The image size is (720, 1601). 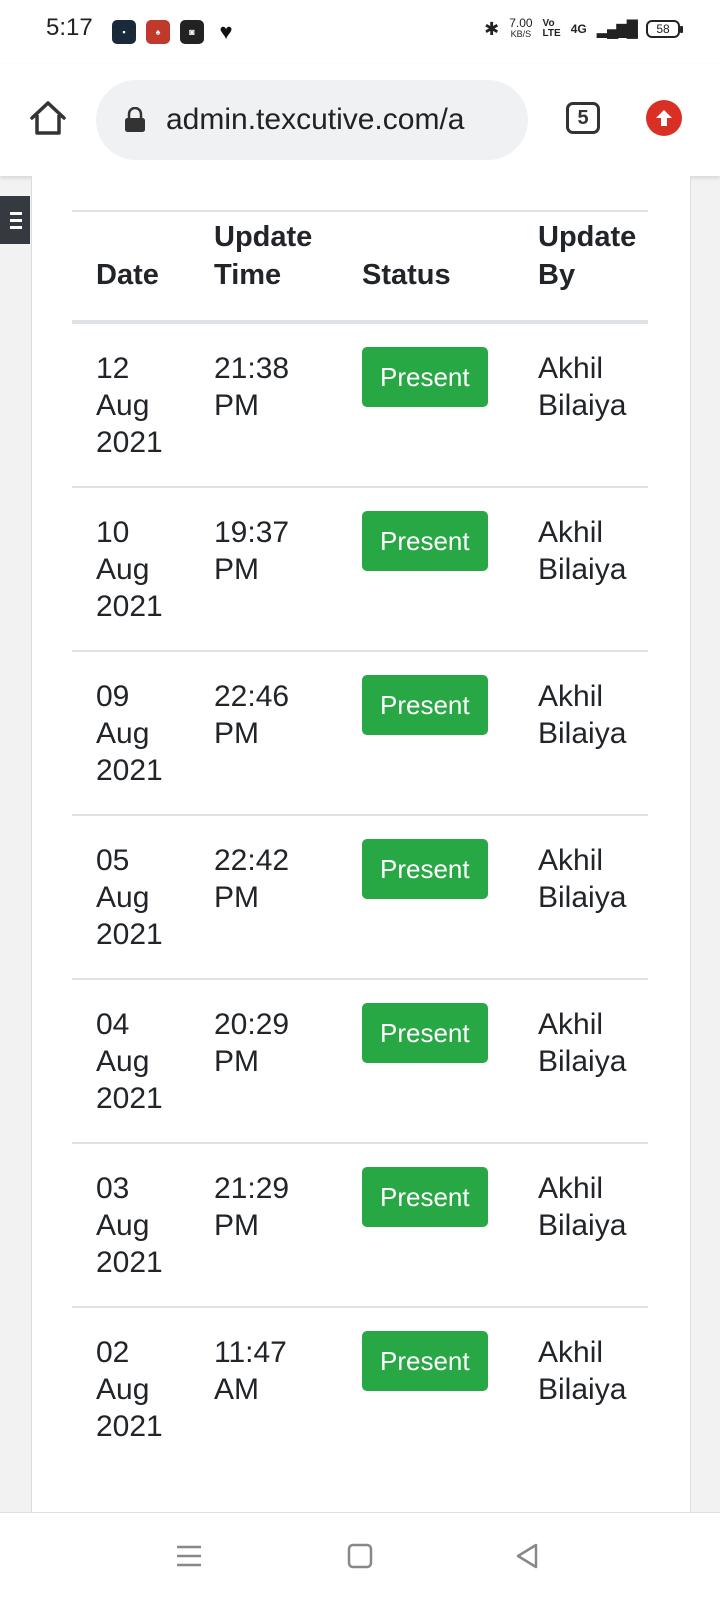 I want to click on signal-icon: ▂▄▆█, so click(x=617, y=29).